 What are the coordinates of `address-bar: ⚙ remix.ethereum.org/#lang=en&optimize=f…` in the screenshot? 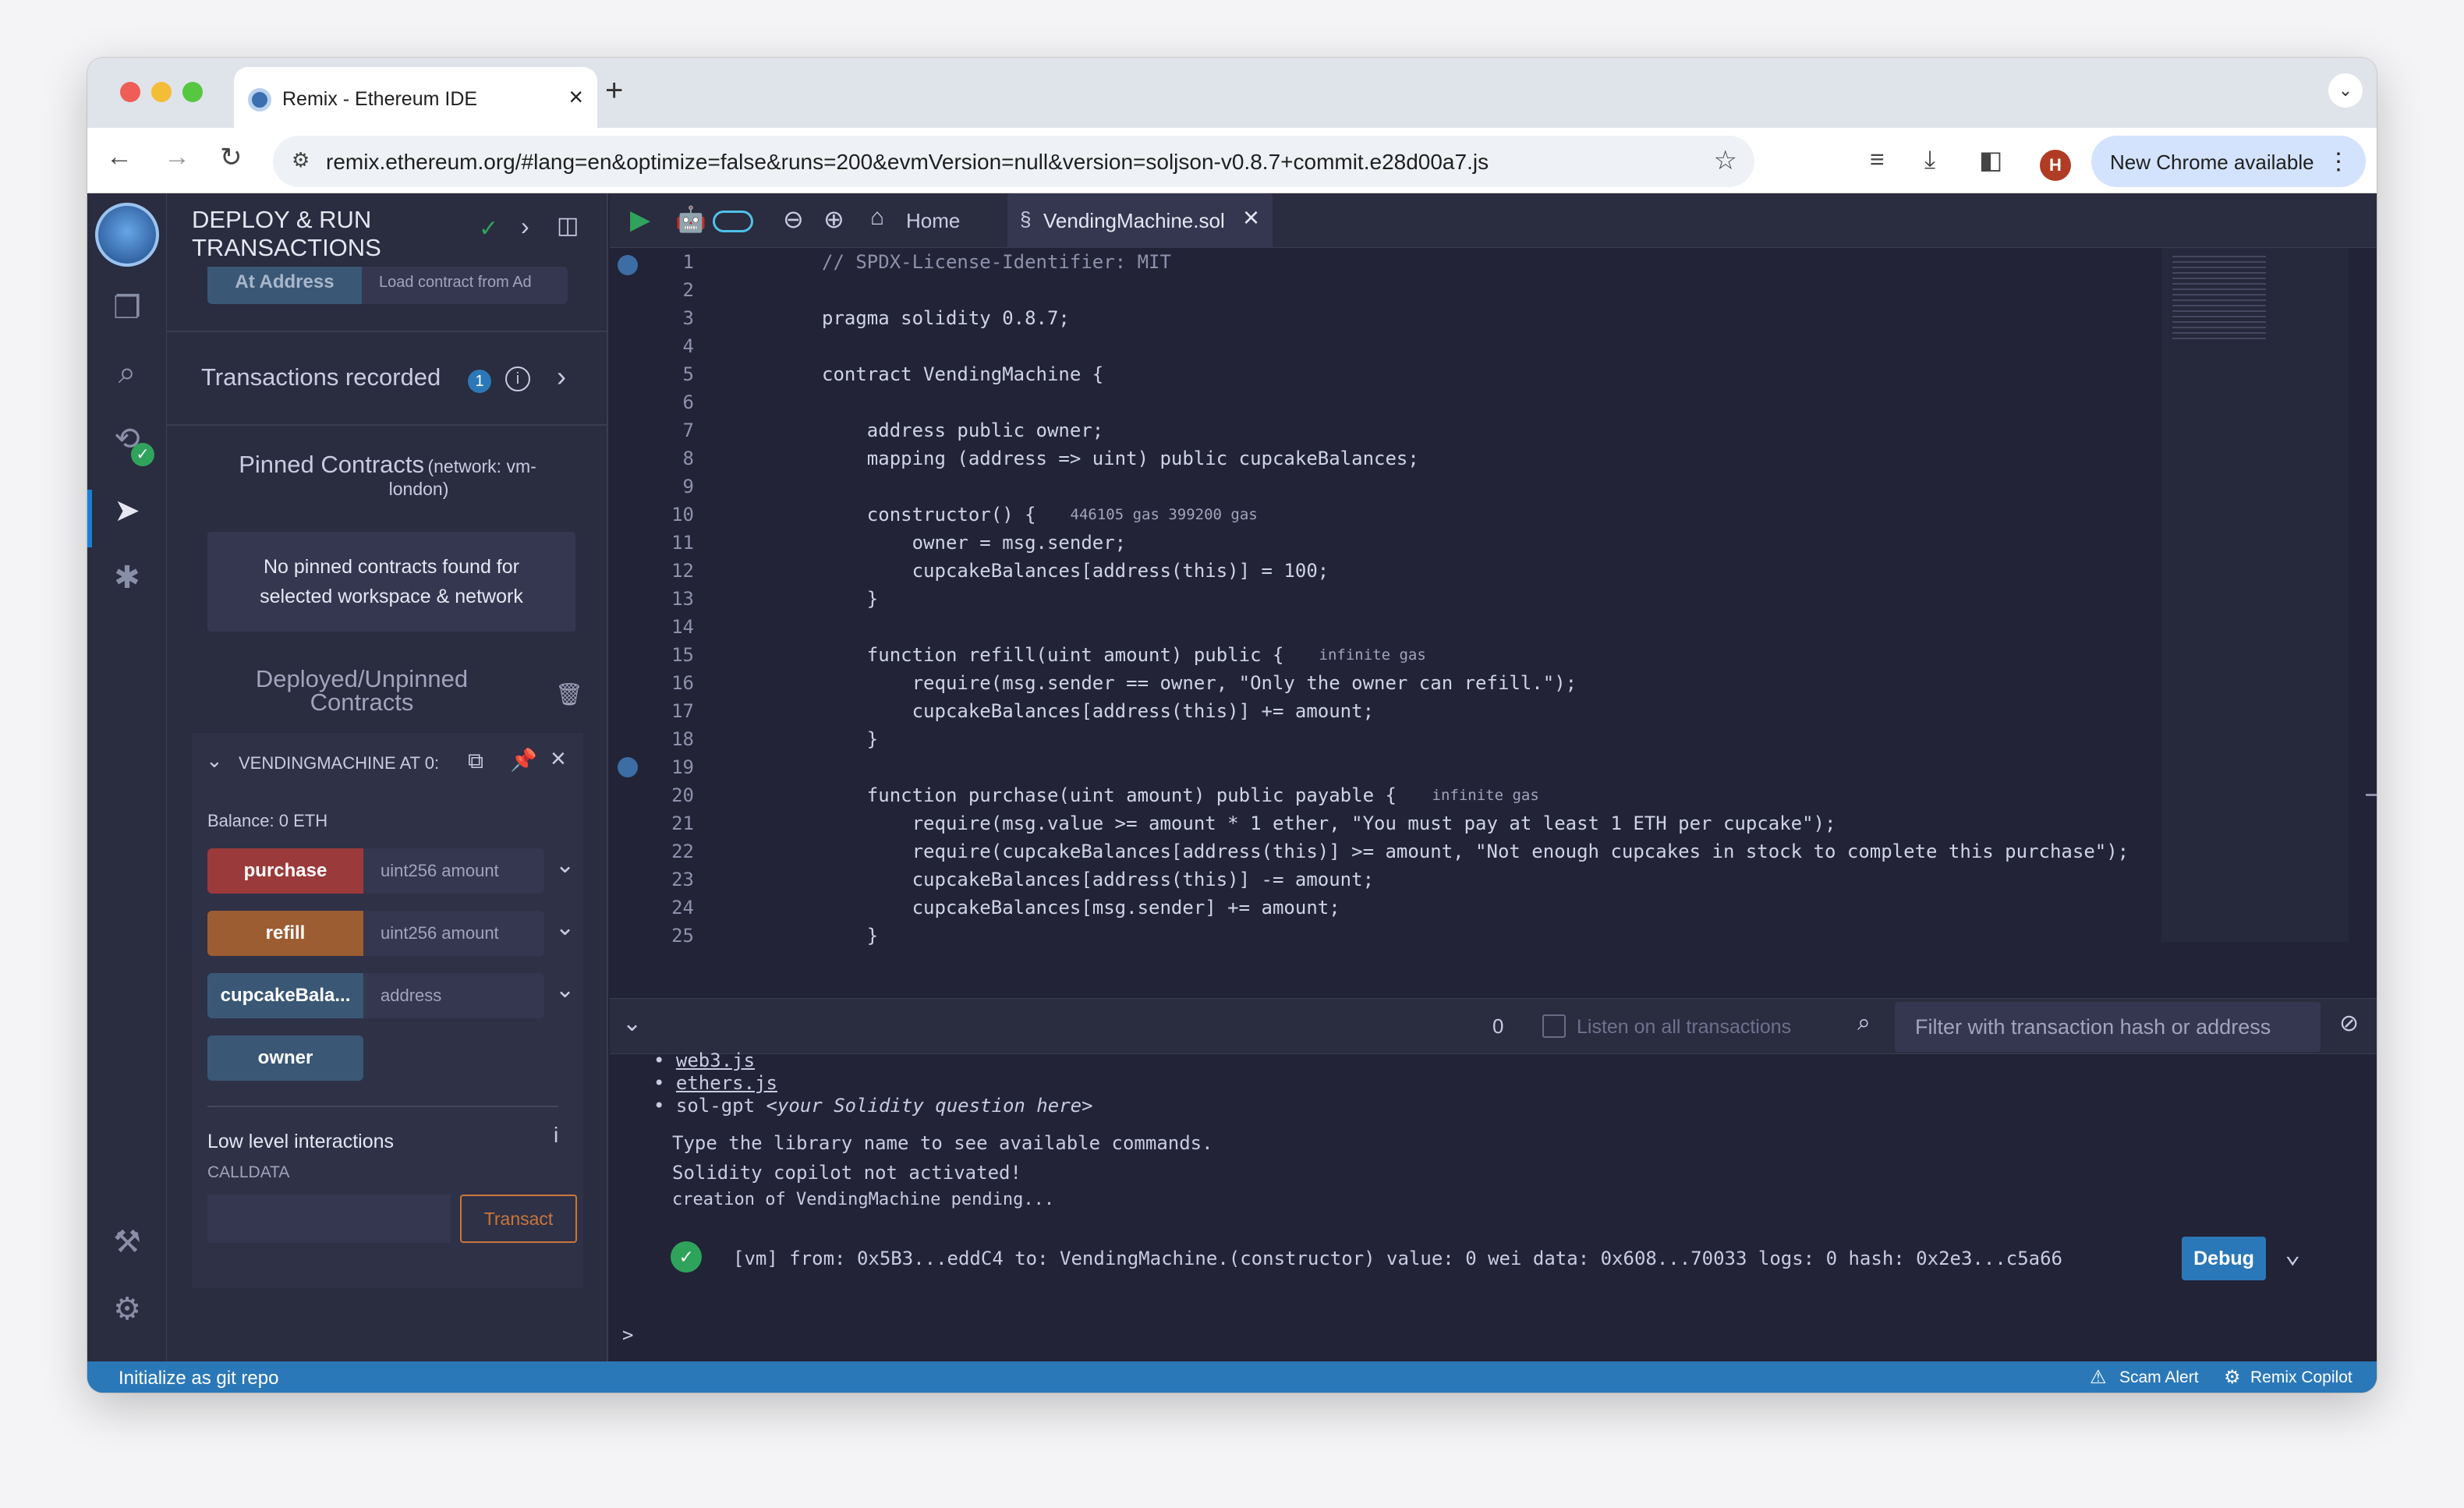 It's located at (1014, 161).